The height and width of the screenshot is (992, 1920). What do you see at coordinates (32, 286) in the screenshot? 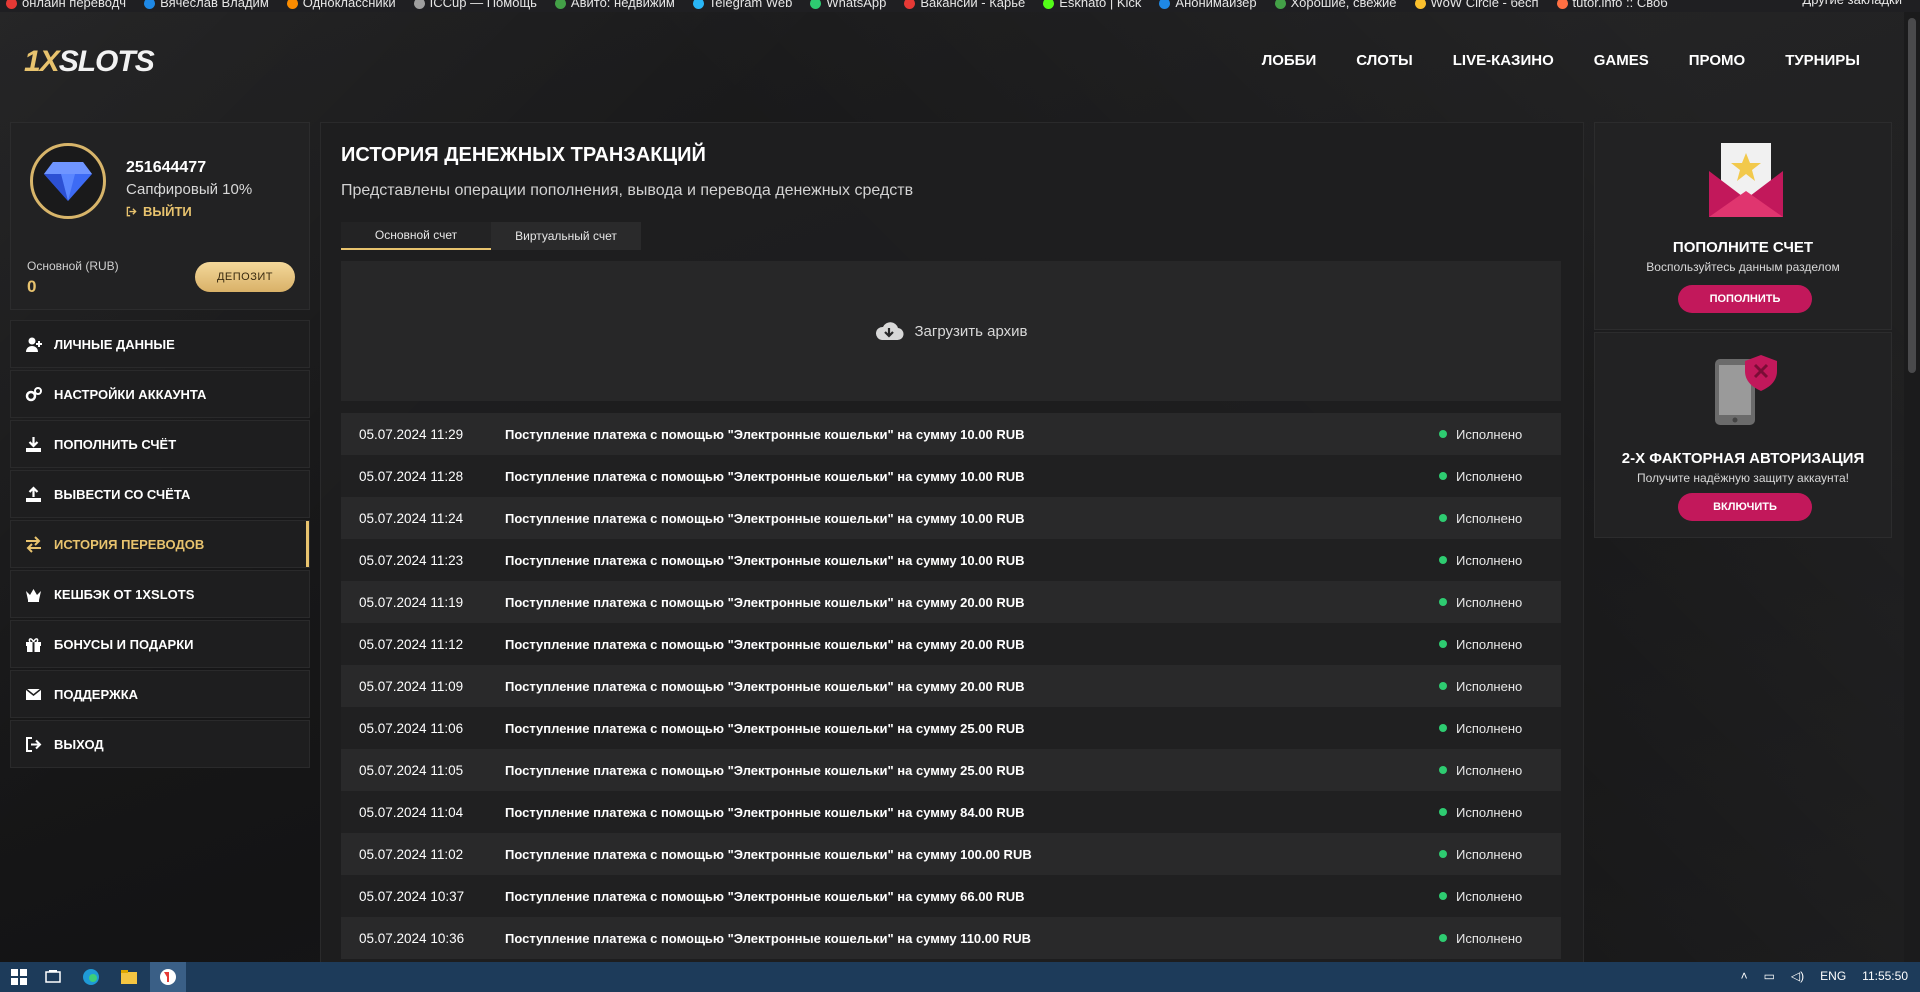
I see `account-balance: 0` at bounding box center [32, 286].